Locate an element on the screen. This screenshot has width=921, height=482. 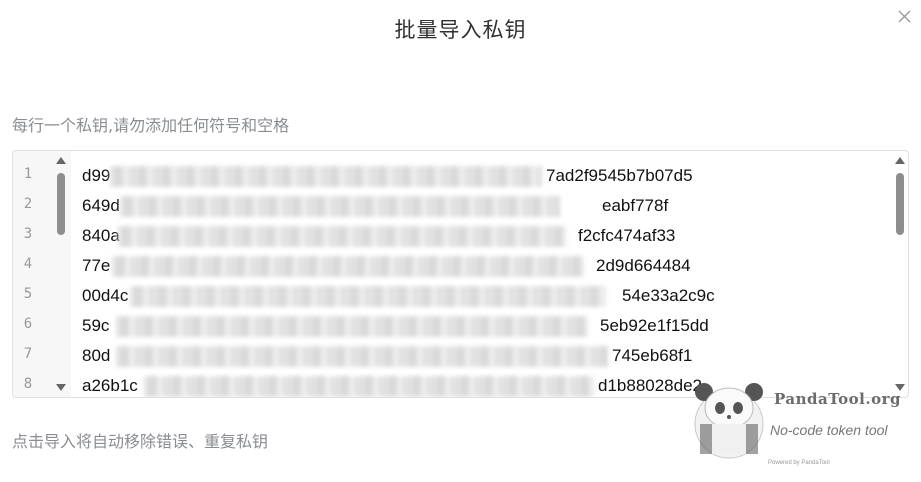
key-prefix: 840a is located at coordinates (101, 235).